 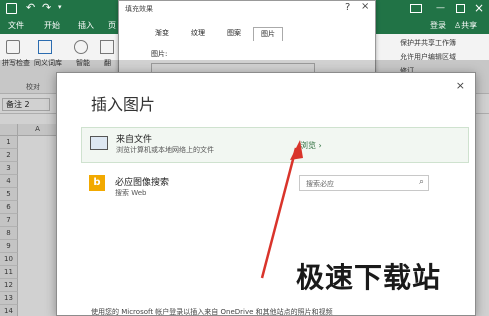 I want to click on arrow-head, so click(x=296, y=150).